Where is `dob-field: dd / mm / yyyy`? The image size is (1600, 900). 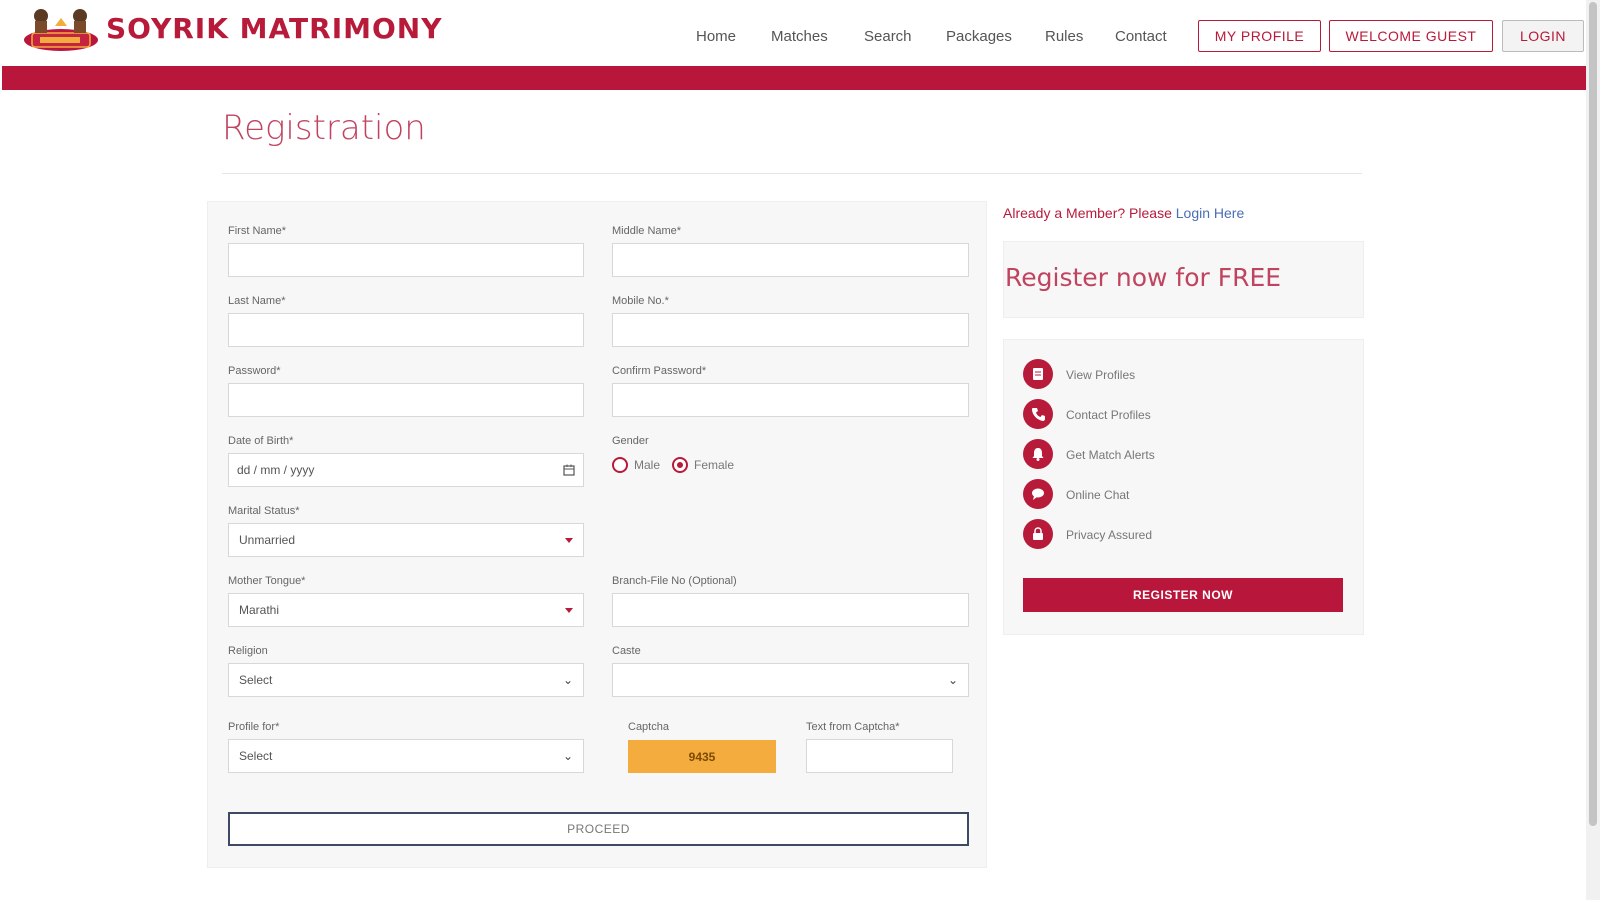 dob-field: dd / mm / yyyy is located at coordinates (406, 470).